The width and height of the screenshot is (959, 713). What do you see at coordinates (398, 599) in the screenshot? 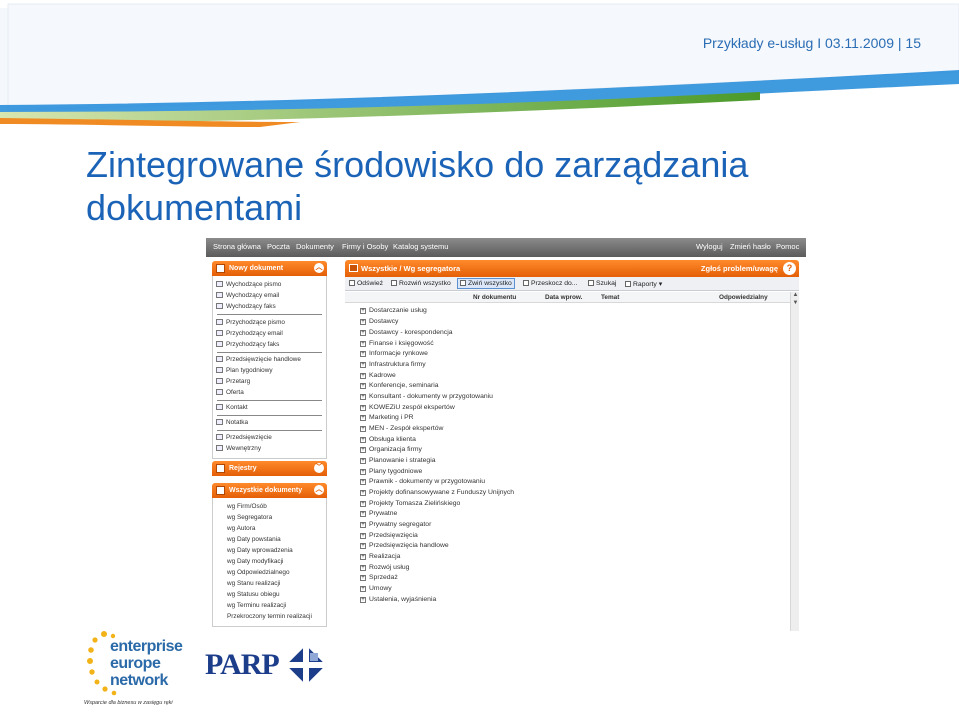
I see `tree-row: + Ustalenia, wyjaśnienia` at bounding box center [398, 599].